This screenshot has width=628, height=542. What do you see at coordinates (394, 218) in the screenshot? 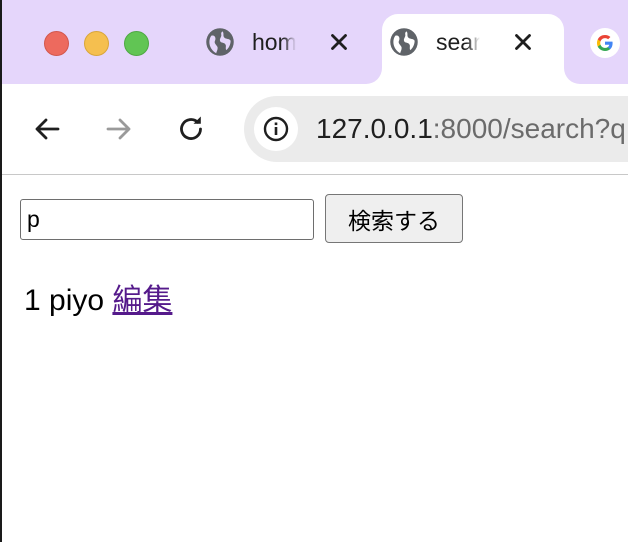
I see `search-button: 検索する` at bounding box center [394, 218].